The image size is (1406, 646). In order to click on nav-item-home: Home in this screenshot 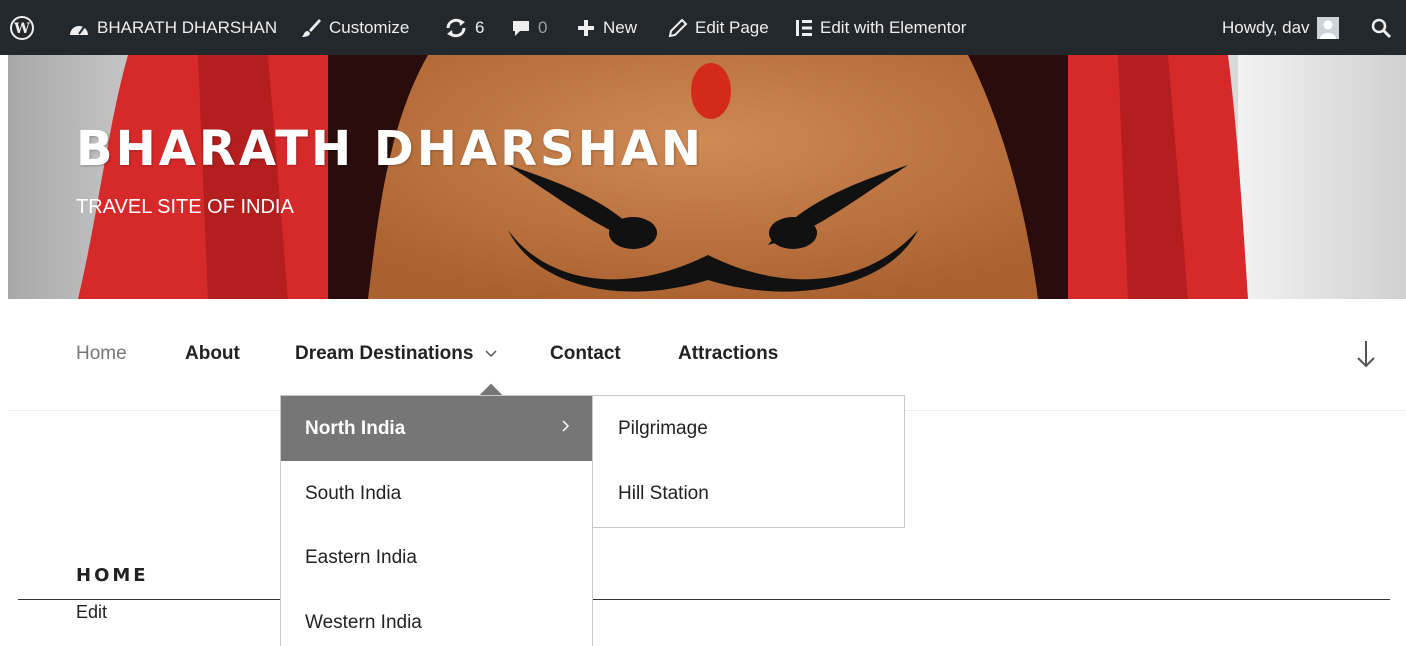, I will do `click(101, 354)`.